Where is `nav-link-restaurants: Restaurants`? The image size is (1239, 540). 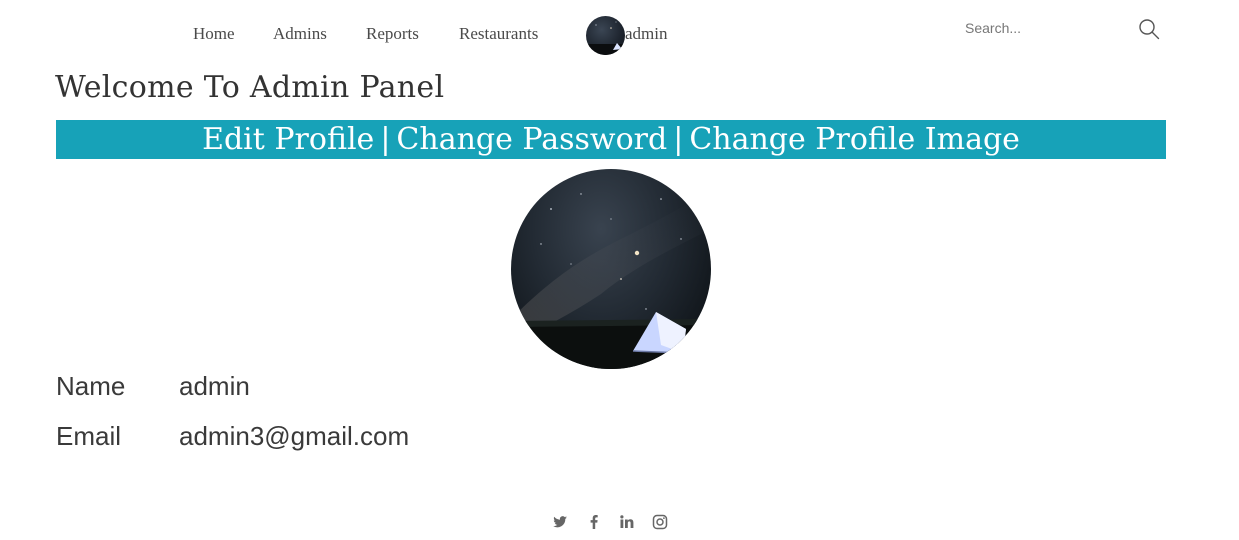
nav-link-restaurants: Restaurants is located at coordinates (498, 34).